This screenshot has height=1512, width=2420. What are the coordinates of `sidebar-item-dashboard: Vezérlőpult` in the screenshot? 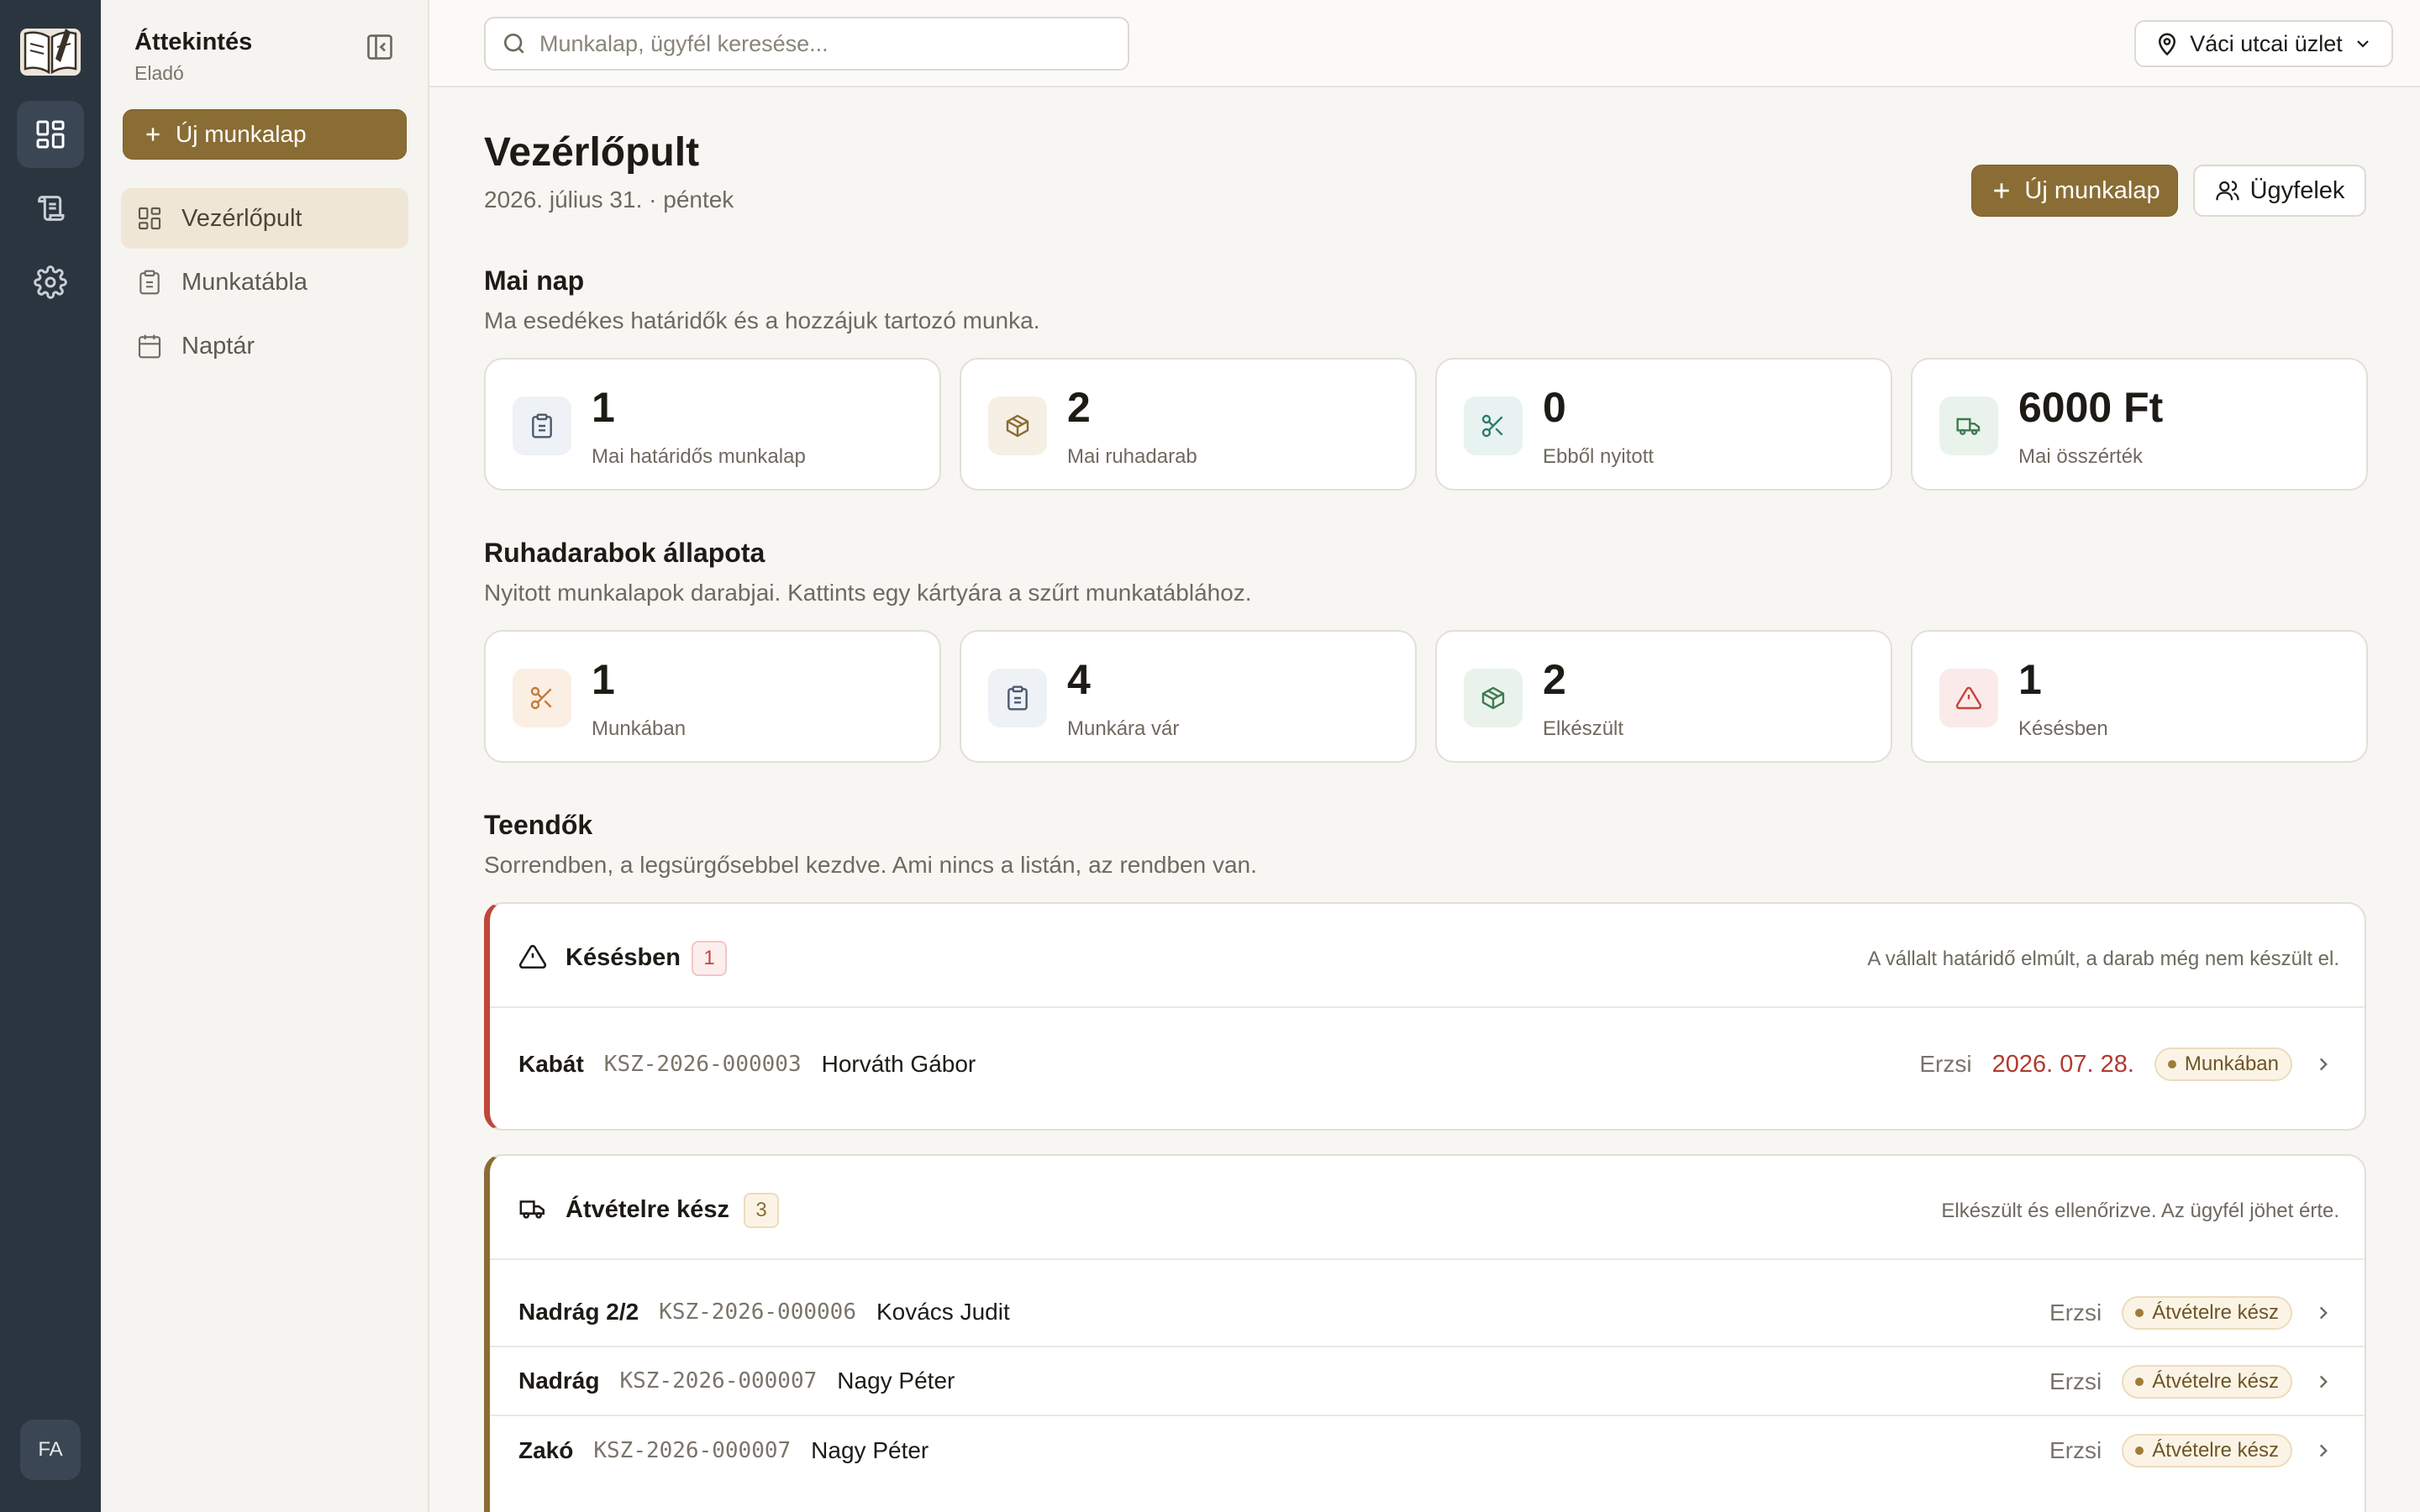 It's located at (264, 218).